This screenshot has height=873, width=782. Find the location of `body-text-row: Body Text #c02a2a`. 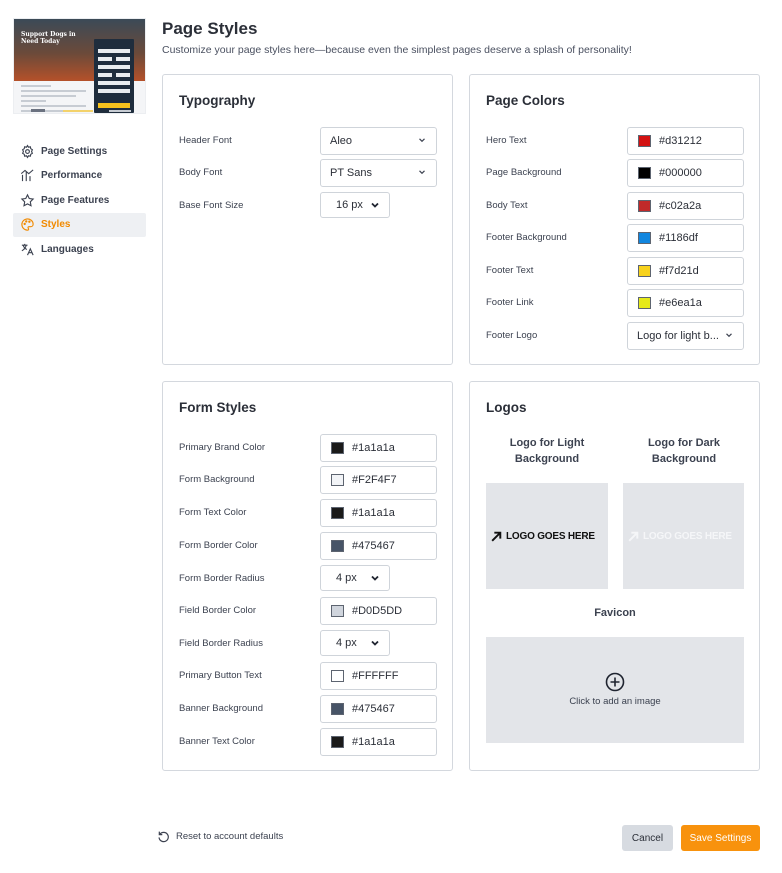

body-text-row: Body Text #c02a2a is located at coordinates (615, 206).